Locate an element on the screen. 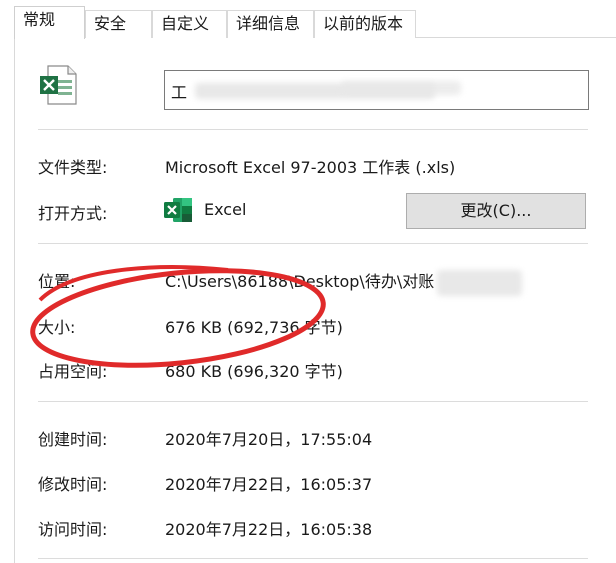  modified-label: 修改时间: is located at coordinates (73, 484).